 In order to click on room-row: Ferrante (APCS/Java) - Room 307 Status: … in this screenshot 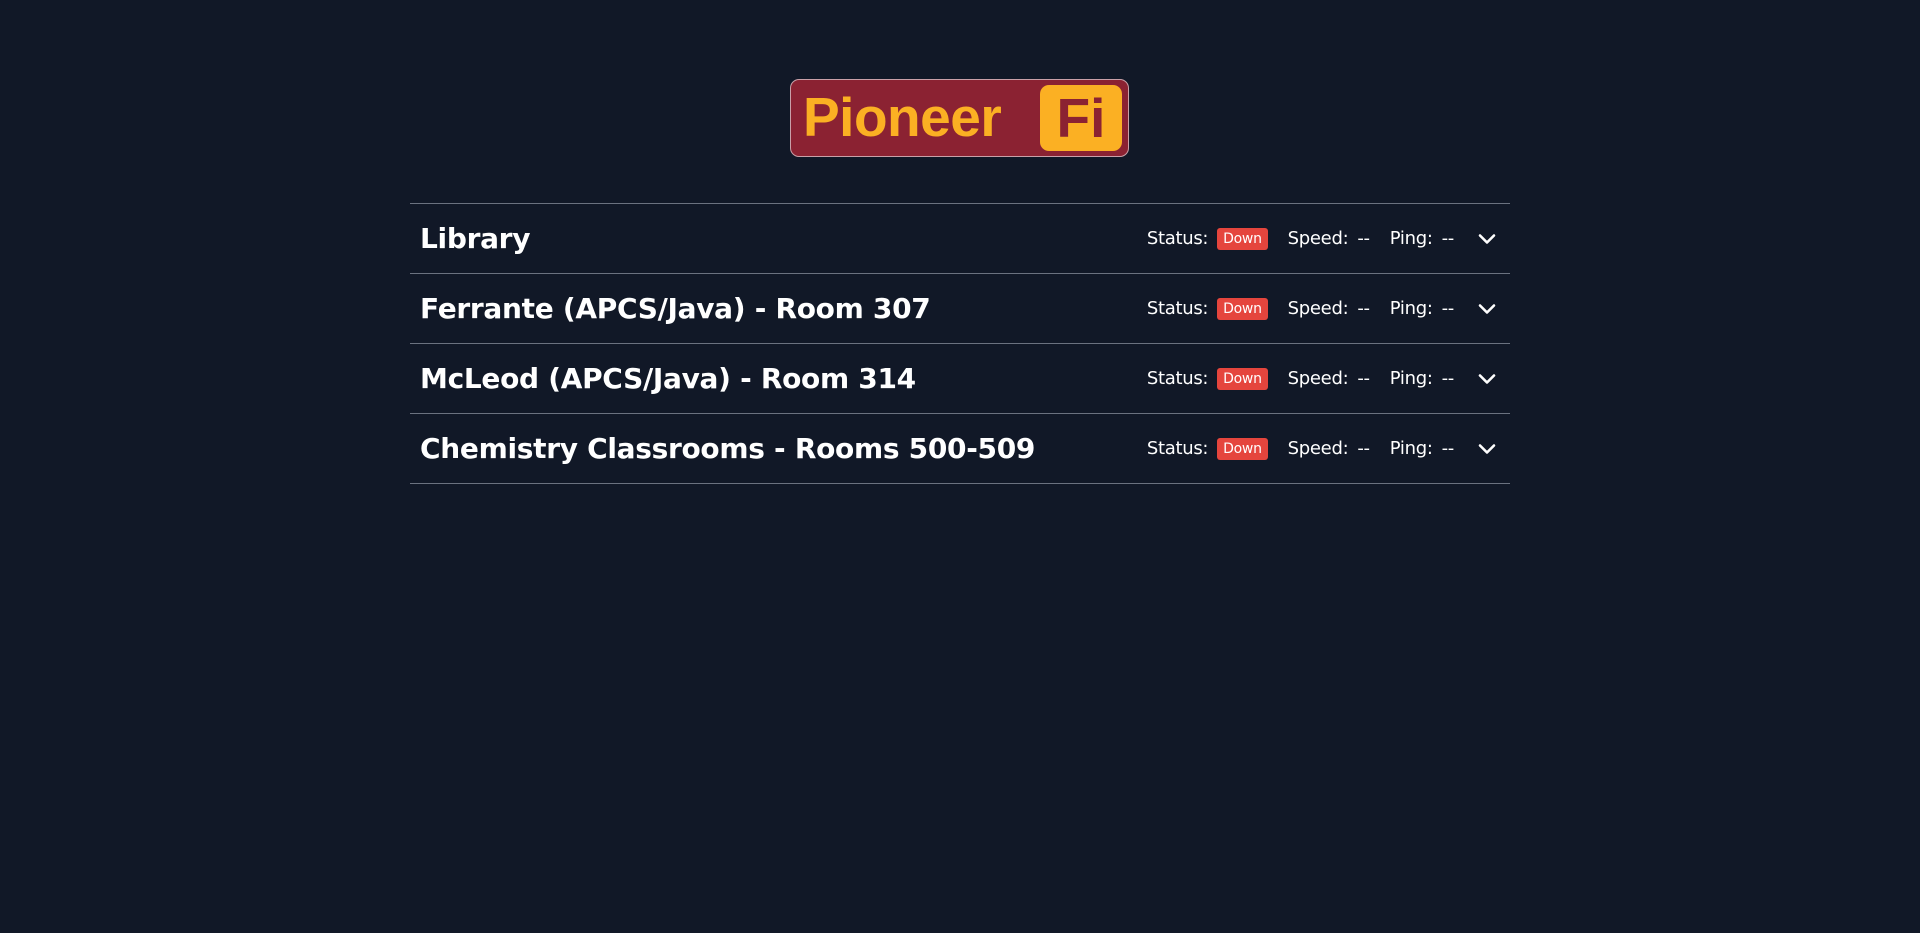, I will do `click(960, 309)`.